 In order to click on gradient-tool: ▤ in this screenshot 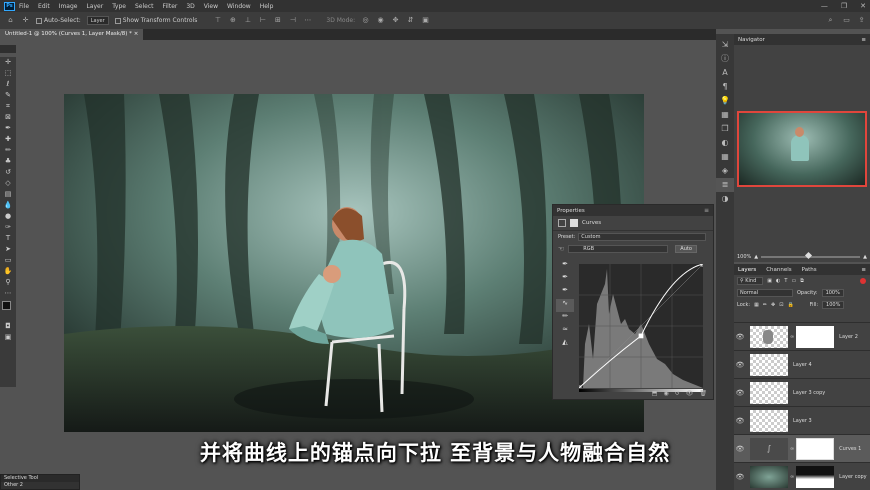, I will do `click(8, 194)`.